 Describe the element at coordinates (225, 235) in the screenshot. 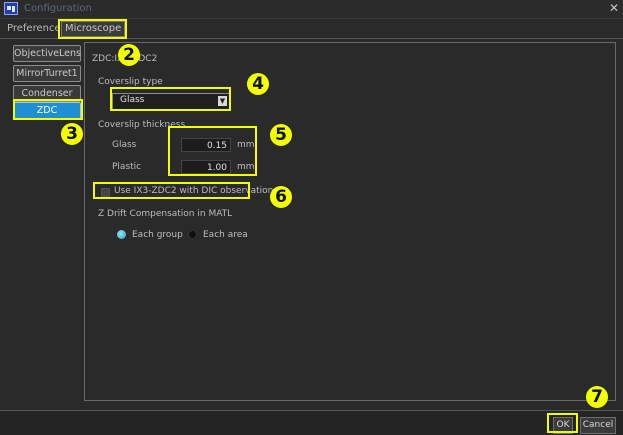

I see `radio-each-area-label: Each area` at that location.